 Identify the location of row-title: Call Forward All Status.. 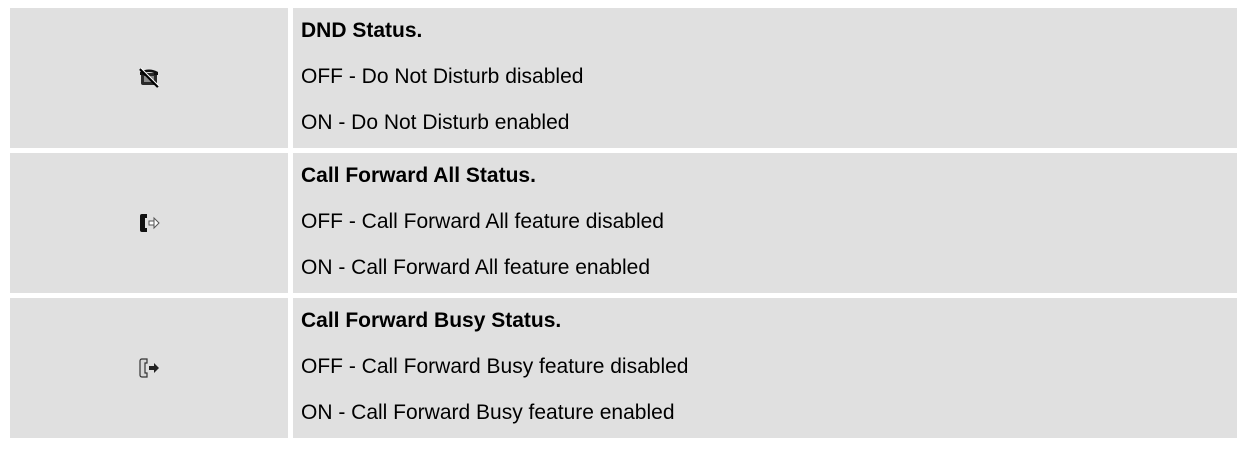
(418, 175).